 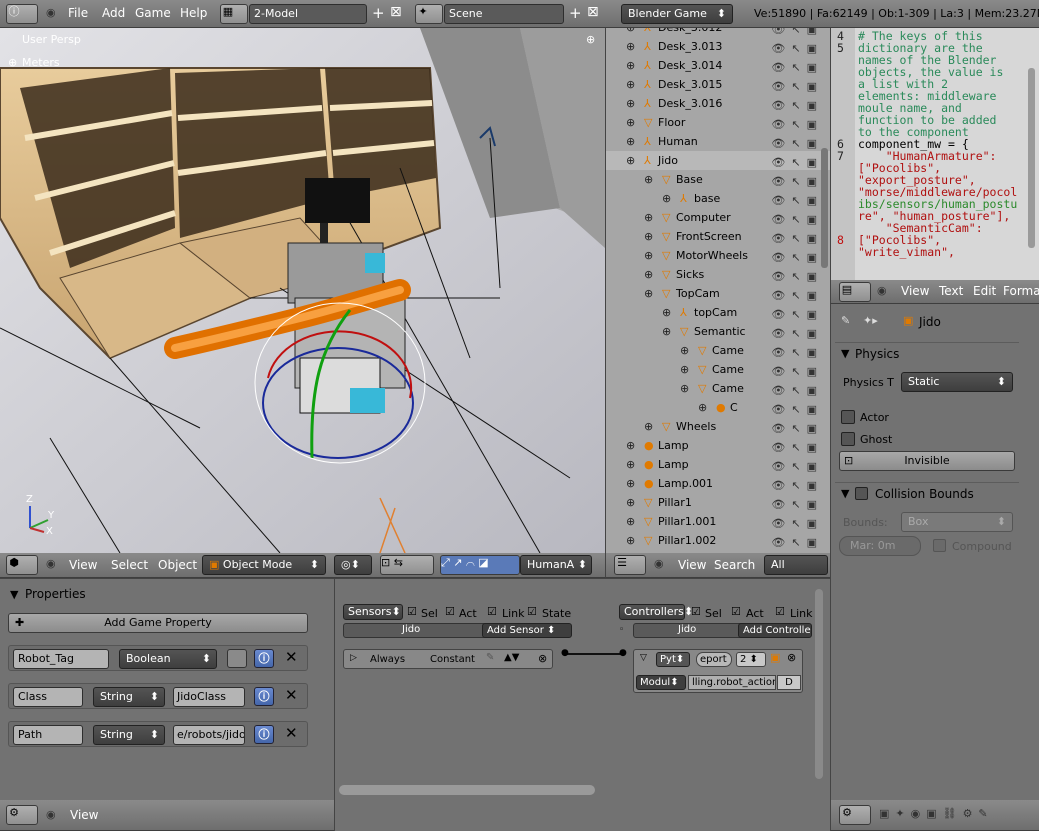 What do you see at coordinates (718, 179) in the screenshot?
I see `outliner-row: ⊕ ▽ Base 👁↖▣` at bounding box center [718, 179].